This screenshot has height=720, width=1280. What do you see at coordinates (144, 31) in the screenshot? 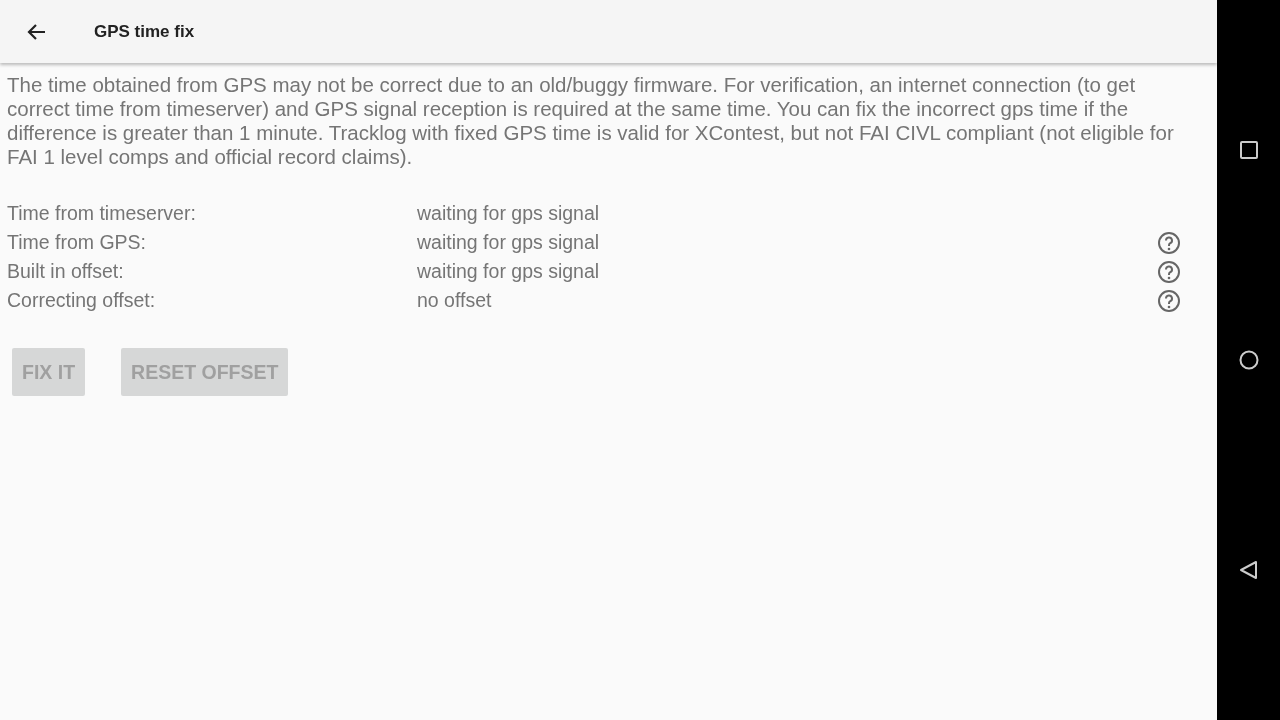
I see `screen-title: GPS time fix` at bounding box center [144, 31].